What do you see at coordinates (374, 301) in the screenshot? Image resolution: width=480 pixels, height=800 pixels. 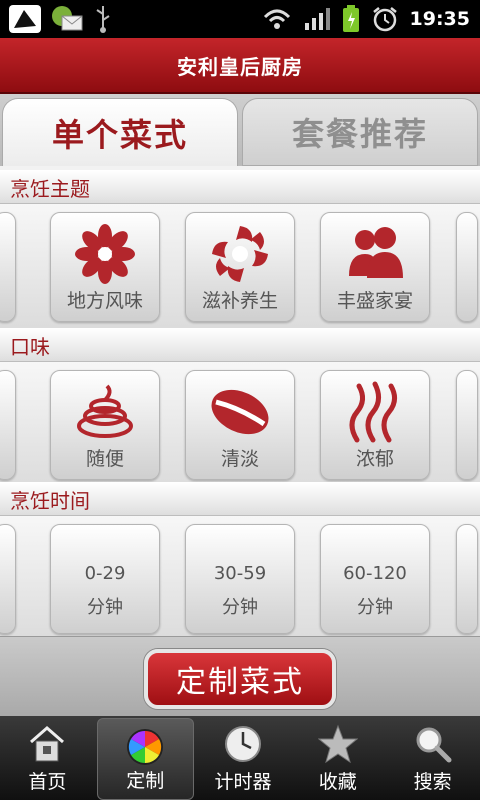 I see `card-label: 丰盛家宴` at bounding box center [374, 301].